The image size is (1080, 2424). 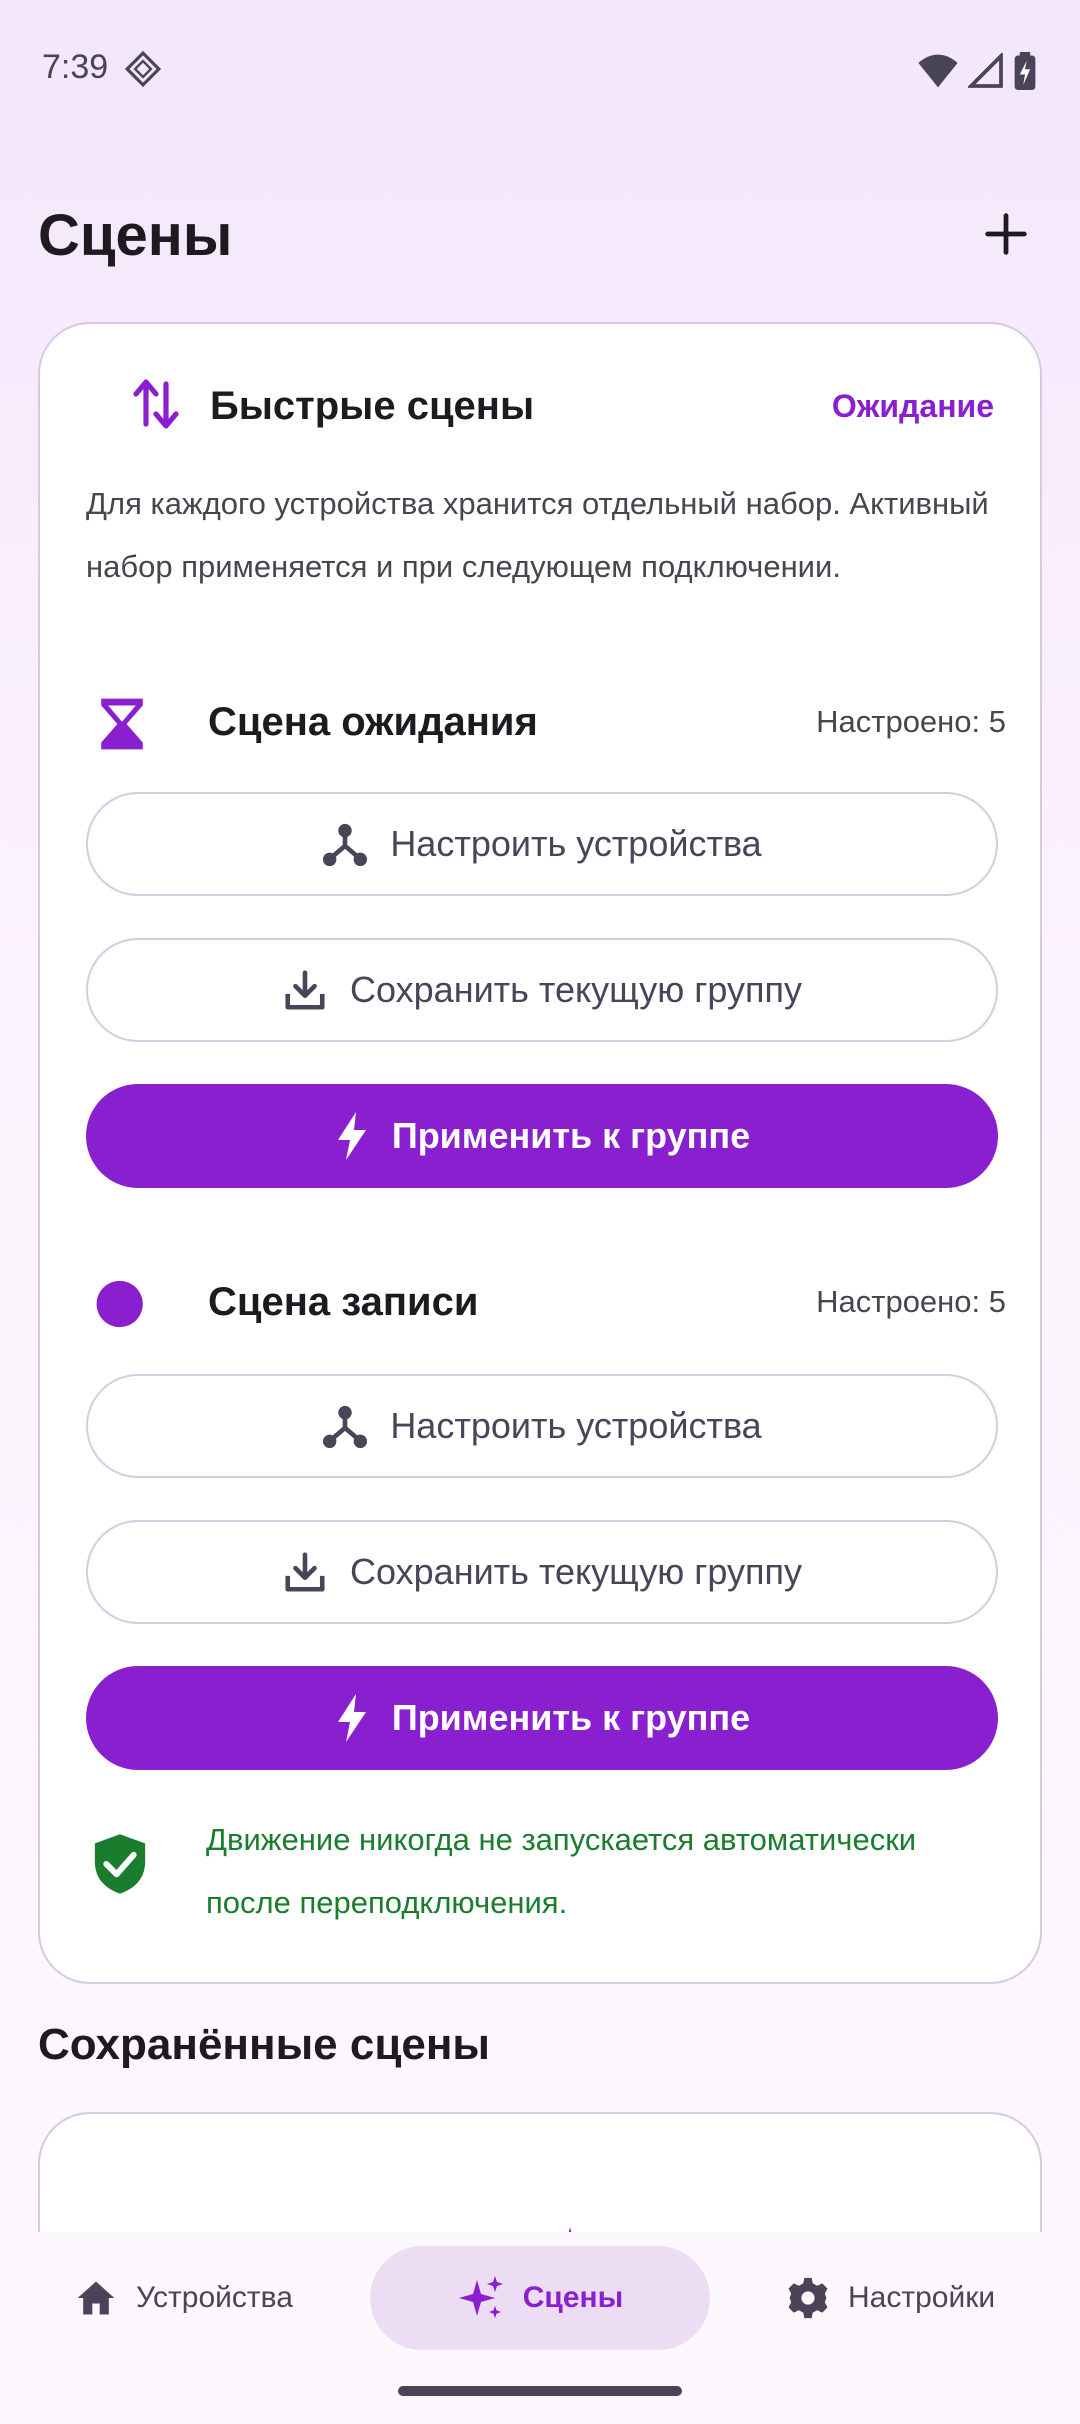 What do you see at coordinates (544, 406) in the screenshot?
I see `quick-scenes-header: Быстрые сцены Ожидание` at bounding box center [544, 406].